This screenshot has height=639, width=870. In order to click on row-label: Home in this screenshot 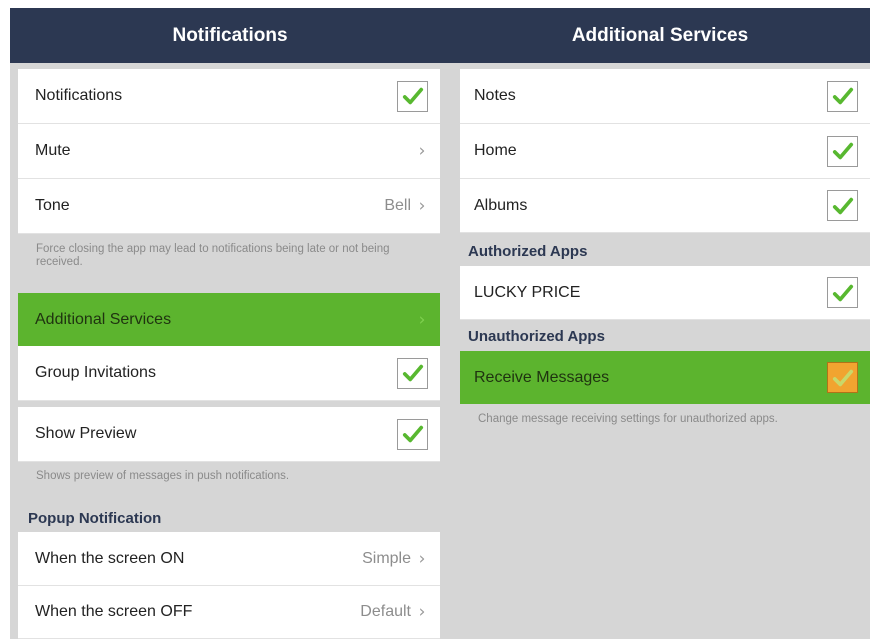, I will do `click(495, 150)`.